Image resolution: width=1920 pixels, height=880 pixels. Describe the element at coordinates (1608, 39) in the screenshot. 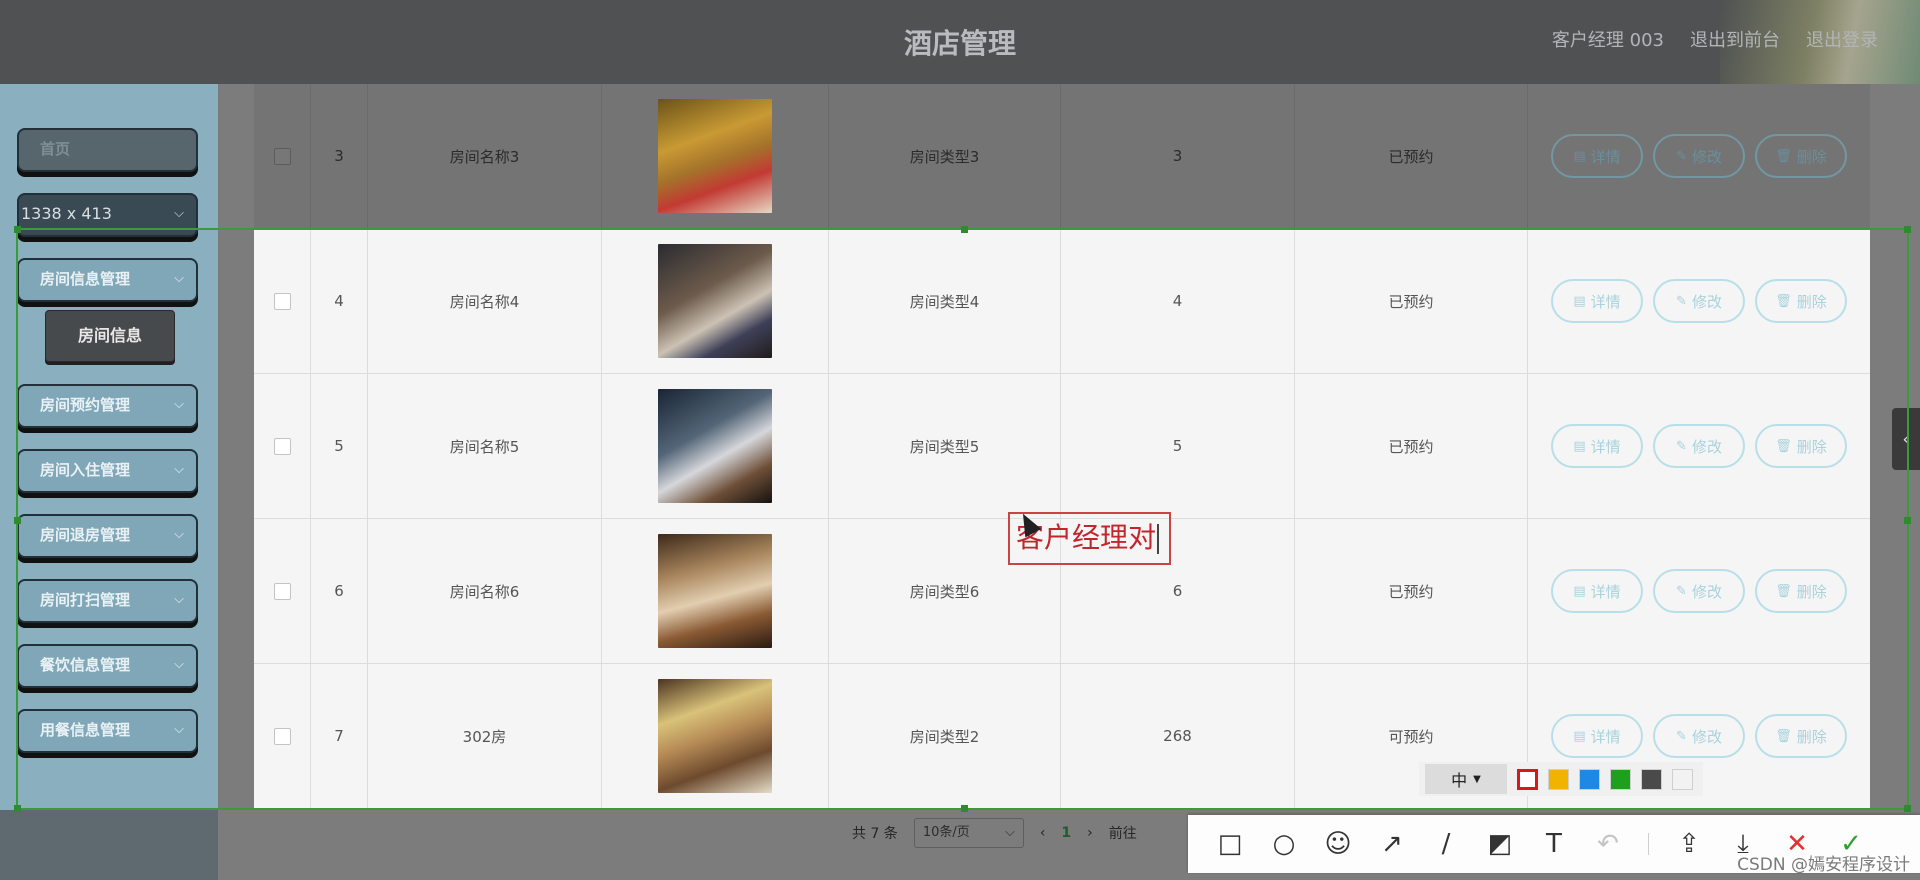

I see `current-user-link: 客户经理 003` at that location.